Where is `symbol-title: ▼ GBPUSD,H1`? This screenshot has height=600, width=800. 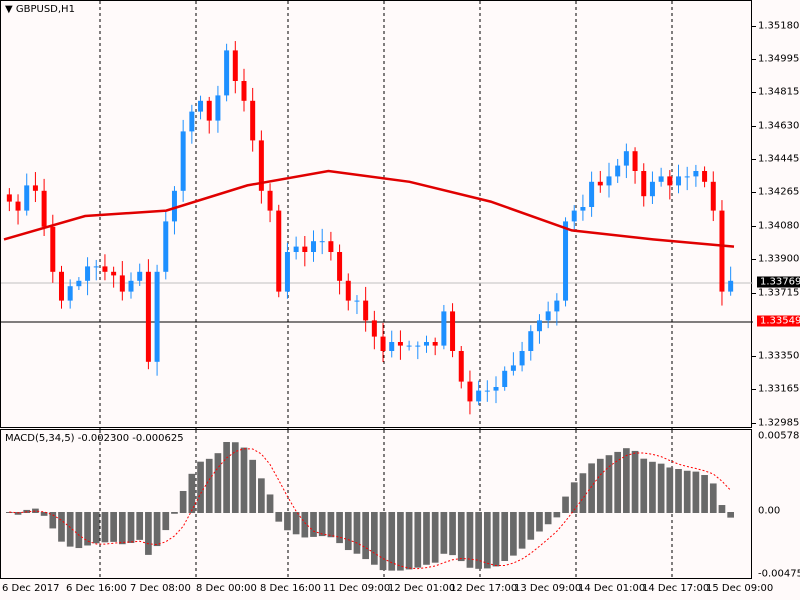 symbol-title: ▼ GBPUSD,H1 is located at coordinates (40, 9).